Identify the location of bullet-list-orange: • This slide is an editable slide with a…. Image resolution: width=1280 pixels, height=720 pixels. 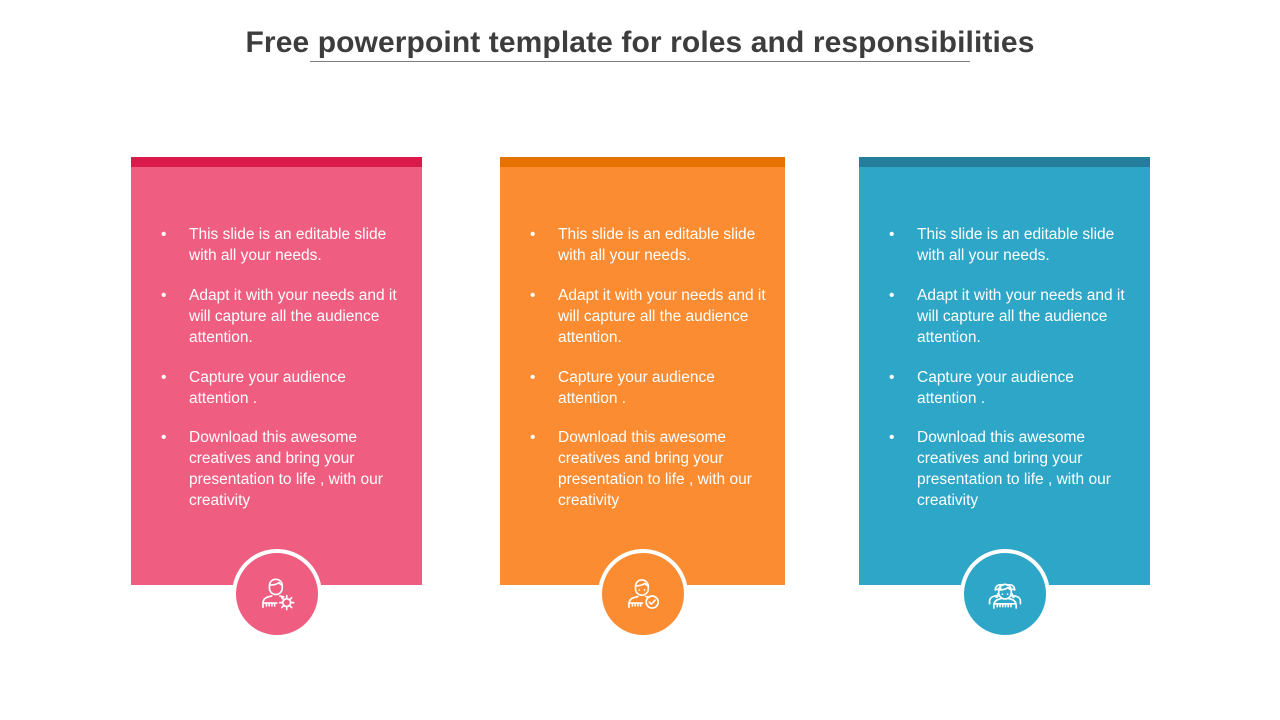
(642, 368).